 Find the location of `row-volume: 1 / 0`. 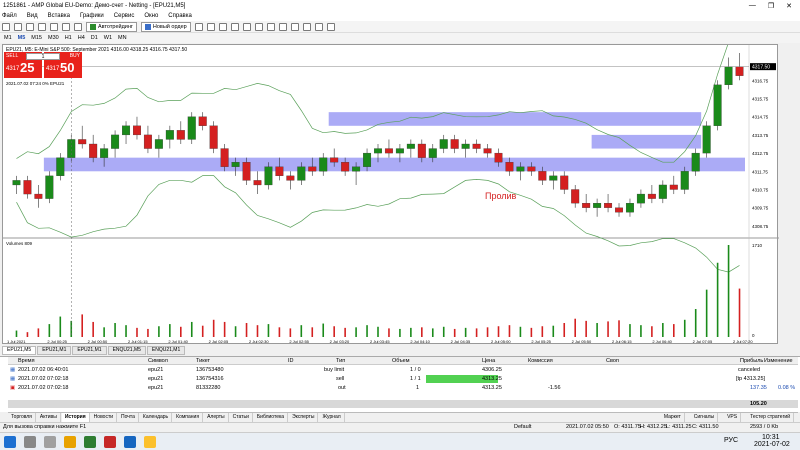

row-volume: 1 / 0 is located at coordinates (415, 370).